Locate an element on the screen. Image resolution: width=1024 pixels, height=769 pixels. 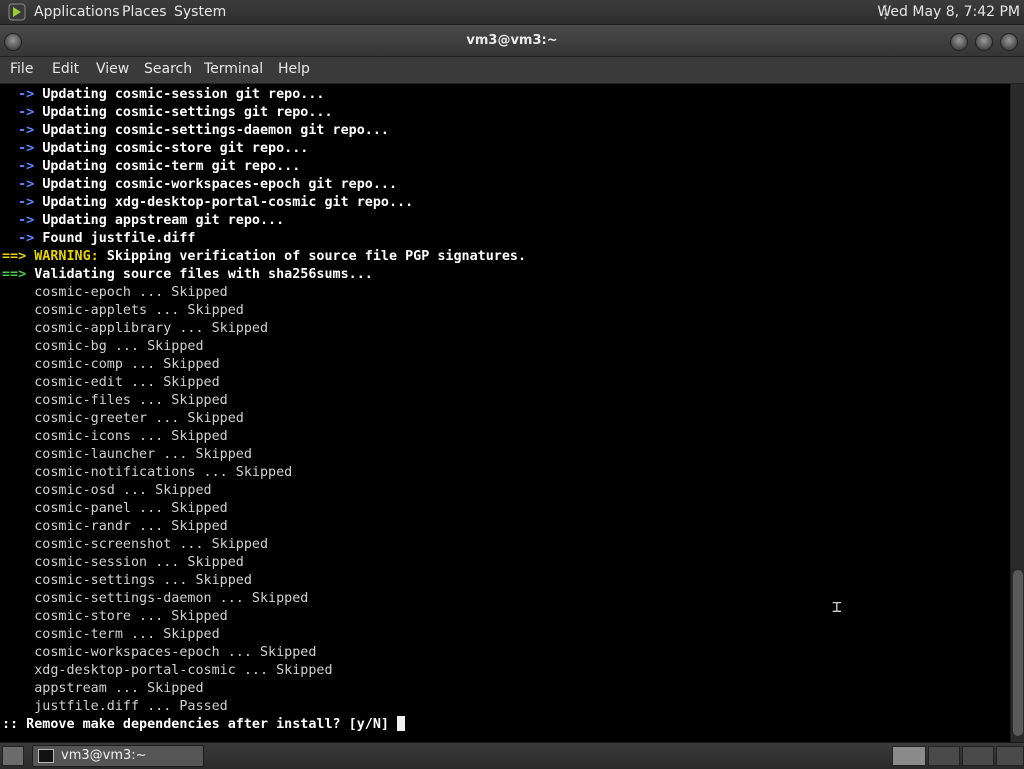
line-text: Found justfile.diff is located at coordinates (119, 238).